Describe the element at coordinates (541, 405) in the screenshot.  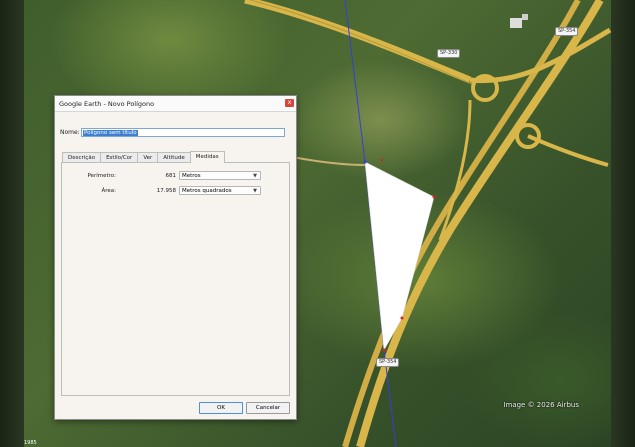
I see `imagery-credit: Image © 2026 Airbus` at that location.